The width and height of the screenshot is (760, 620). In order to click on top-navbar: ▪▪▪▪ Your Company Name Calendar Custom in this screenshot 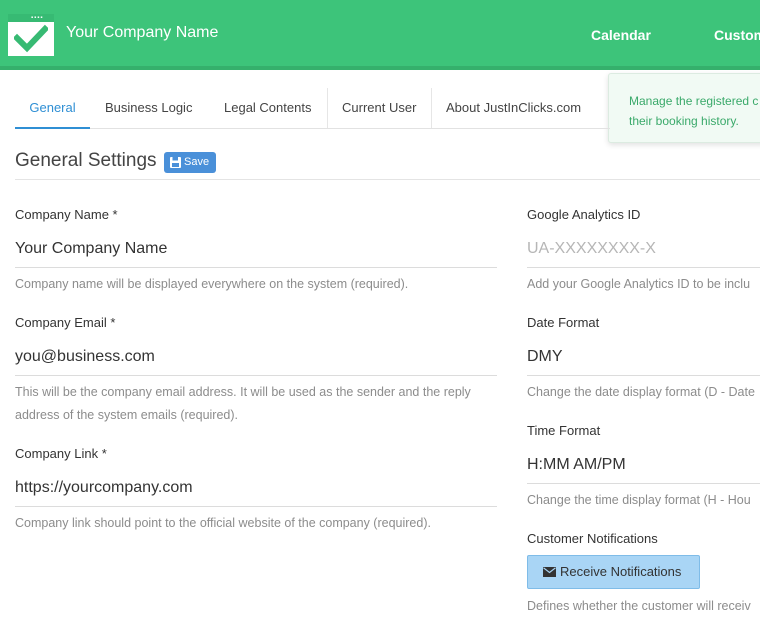, I will do `click(380, 35)`.